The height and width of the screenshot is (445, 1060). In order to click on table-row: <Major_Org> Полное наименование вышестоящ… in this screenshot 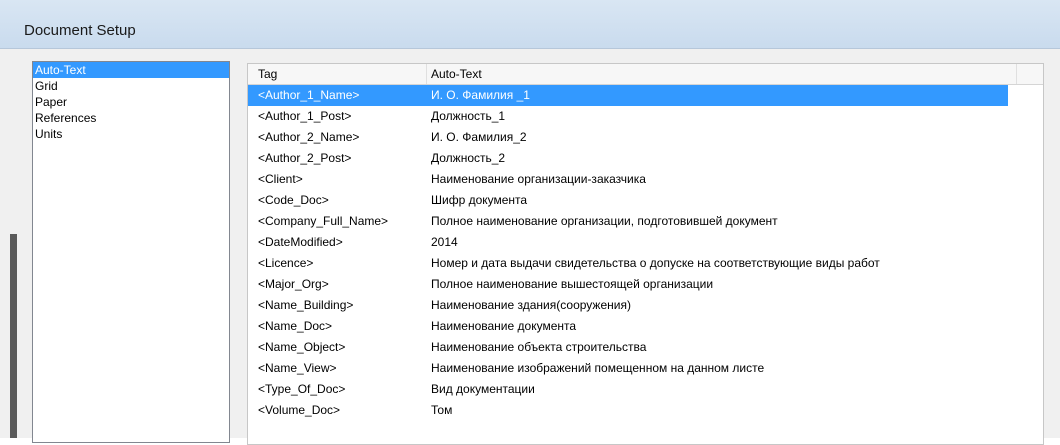, I will do `click(628, 284)`.